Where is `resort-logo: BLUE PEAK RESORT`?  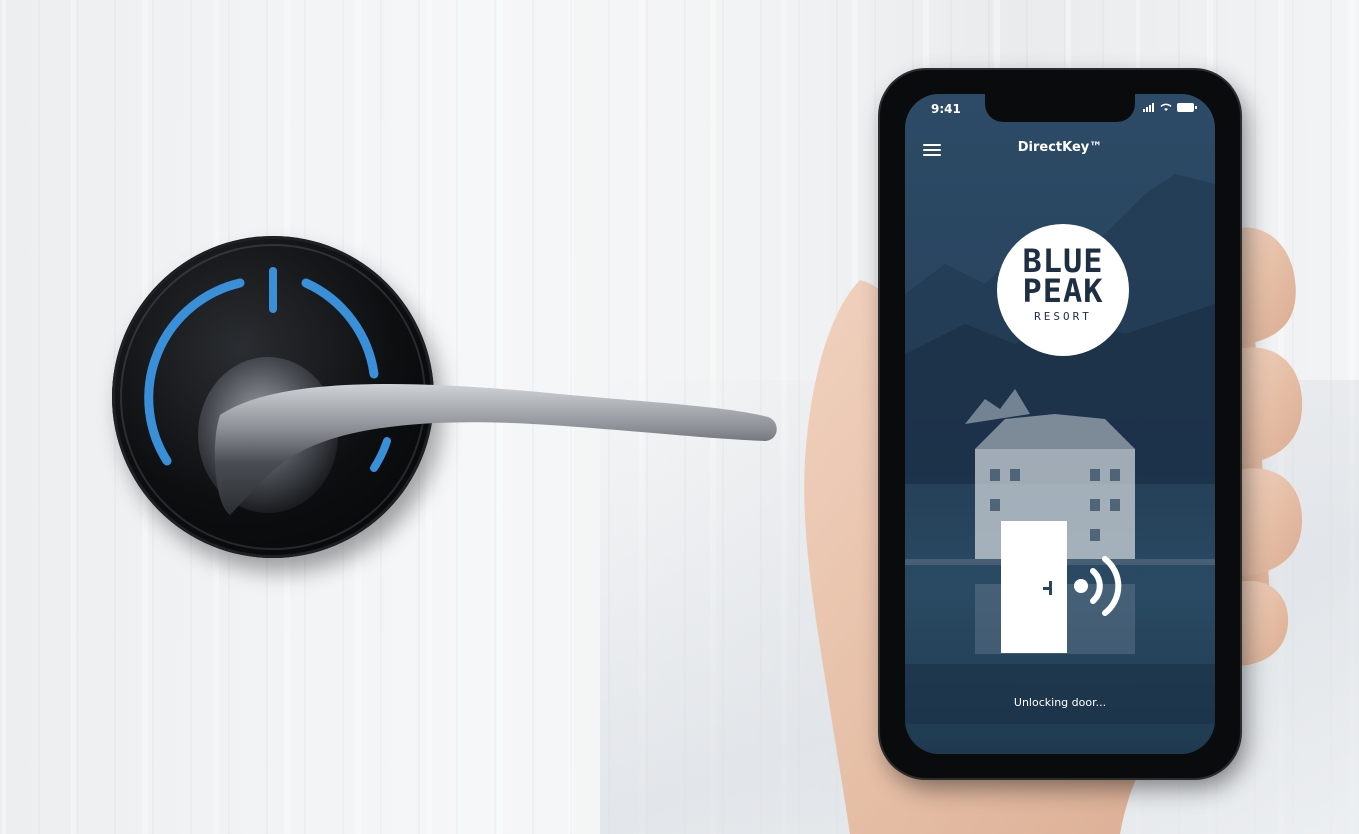
resort-logo: BLUE PEAK RESORT is located at coordinates (1063, 290).